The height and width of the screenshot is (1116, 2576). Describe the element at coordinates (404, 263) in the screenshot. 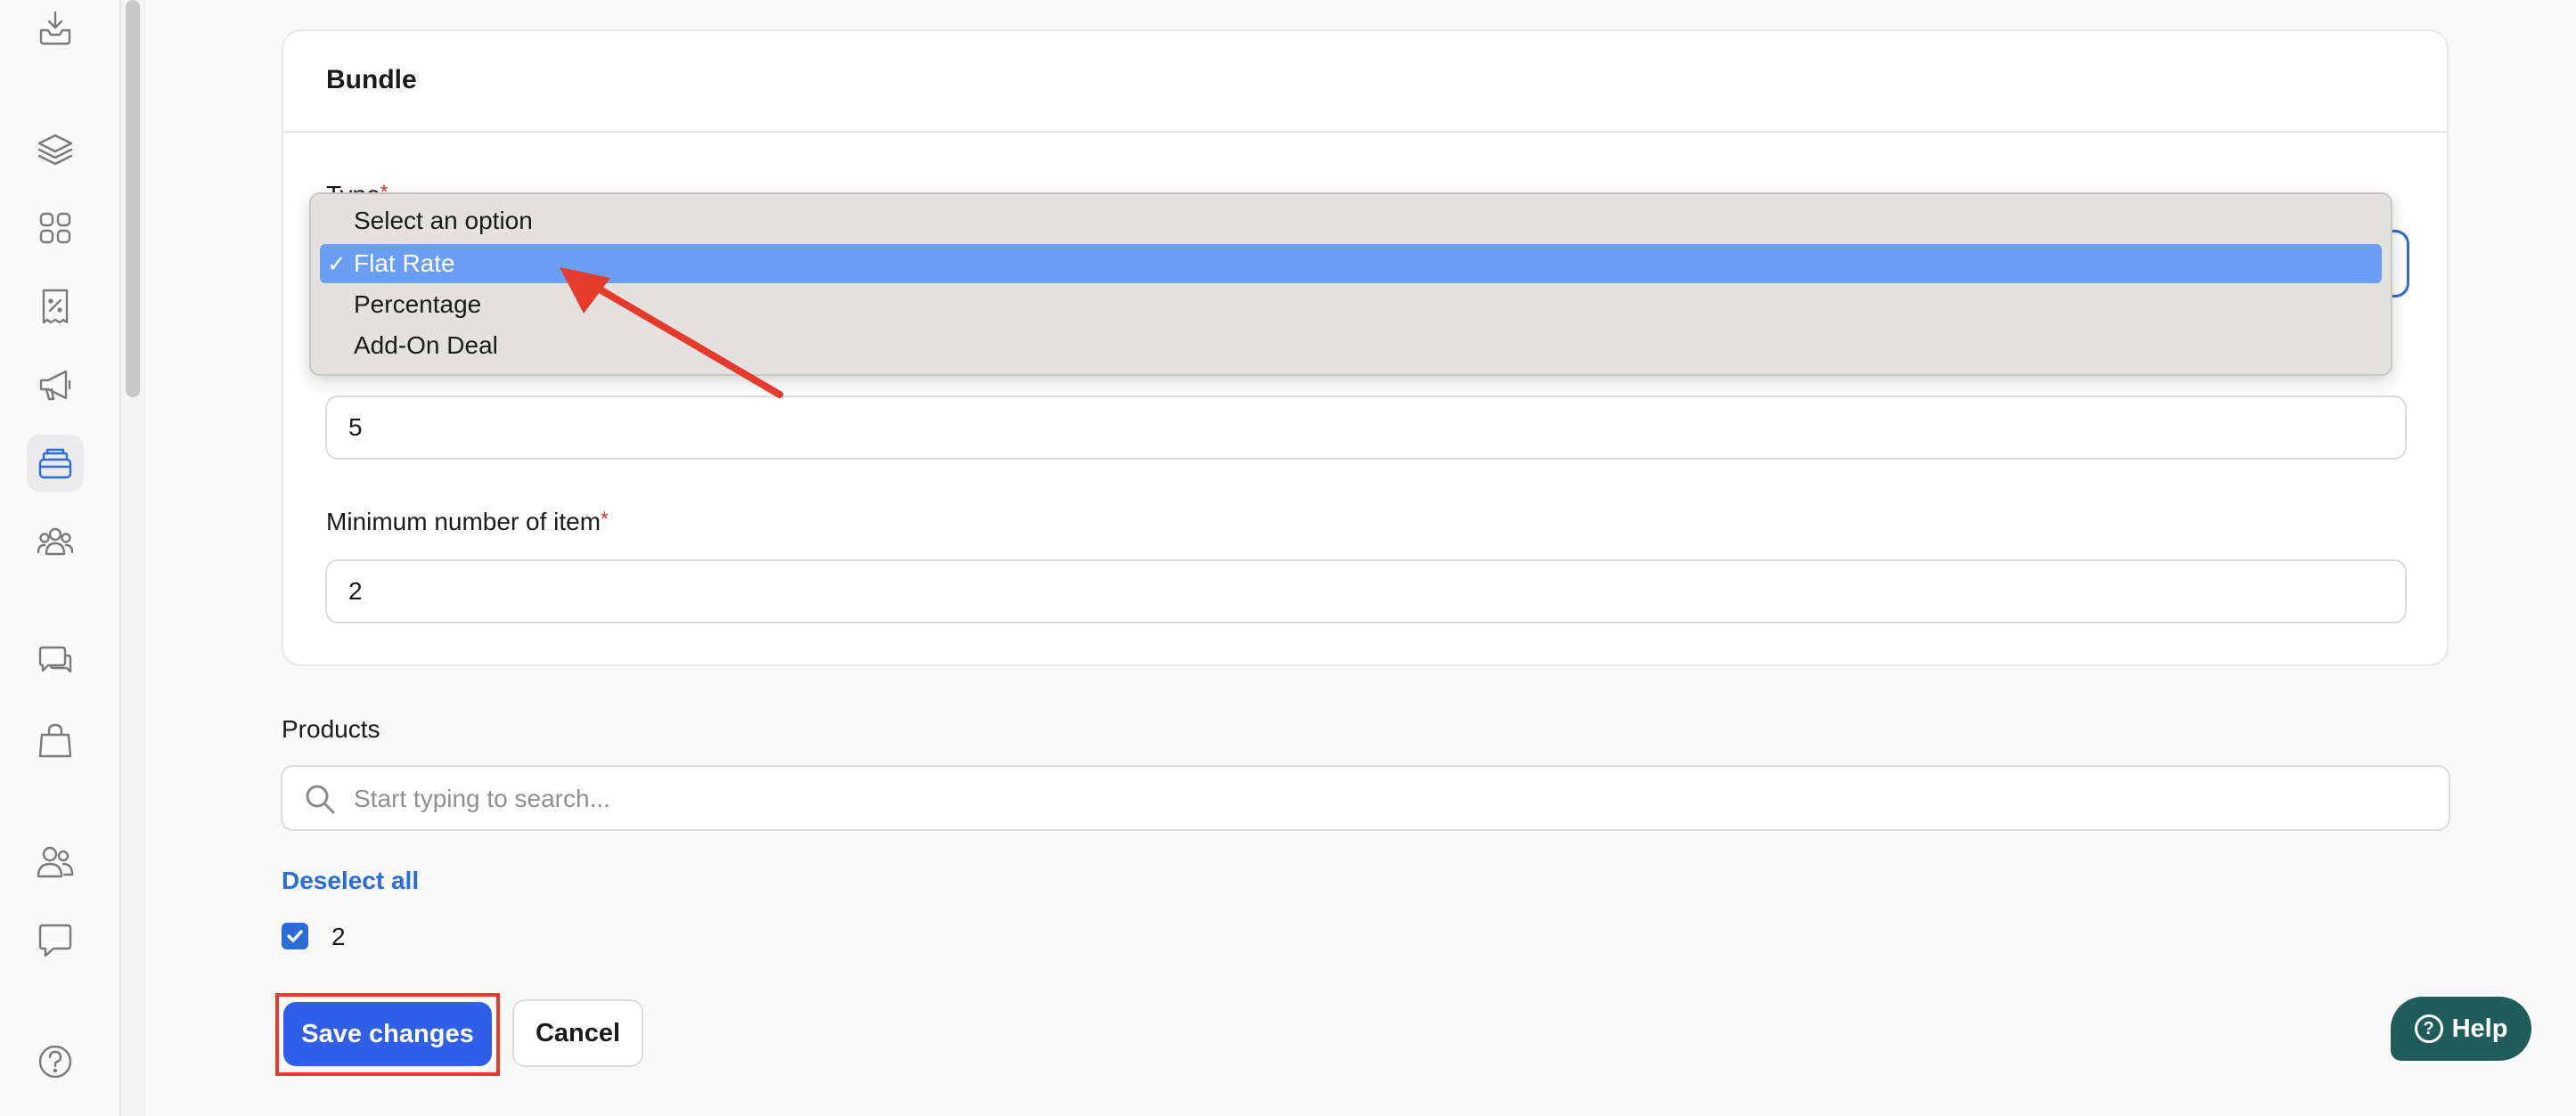

I see `option-label: Flat Rate` at that location.